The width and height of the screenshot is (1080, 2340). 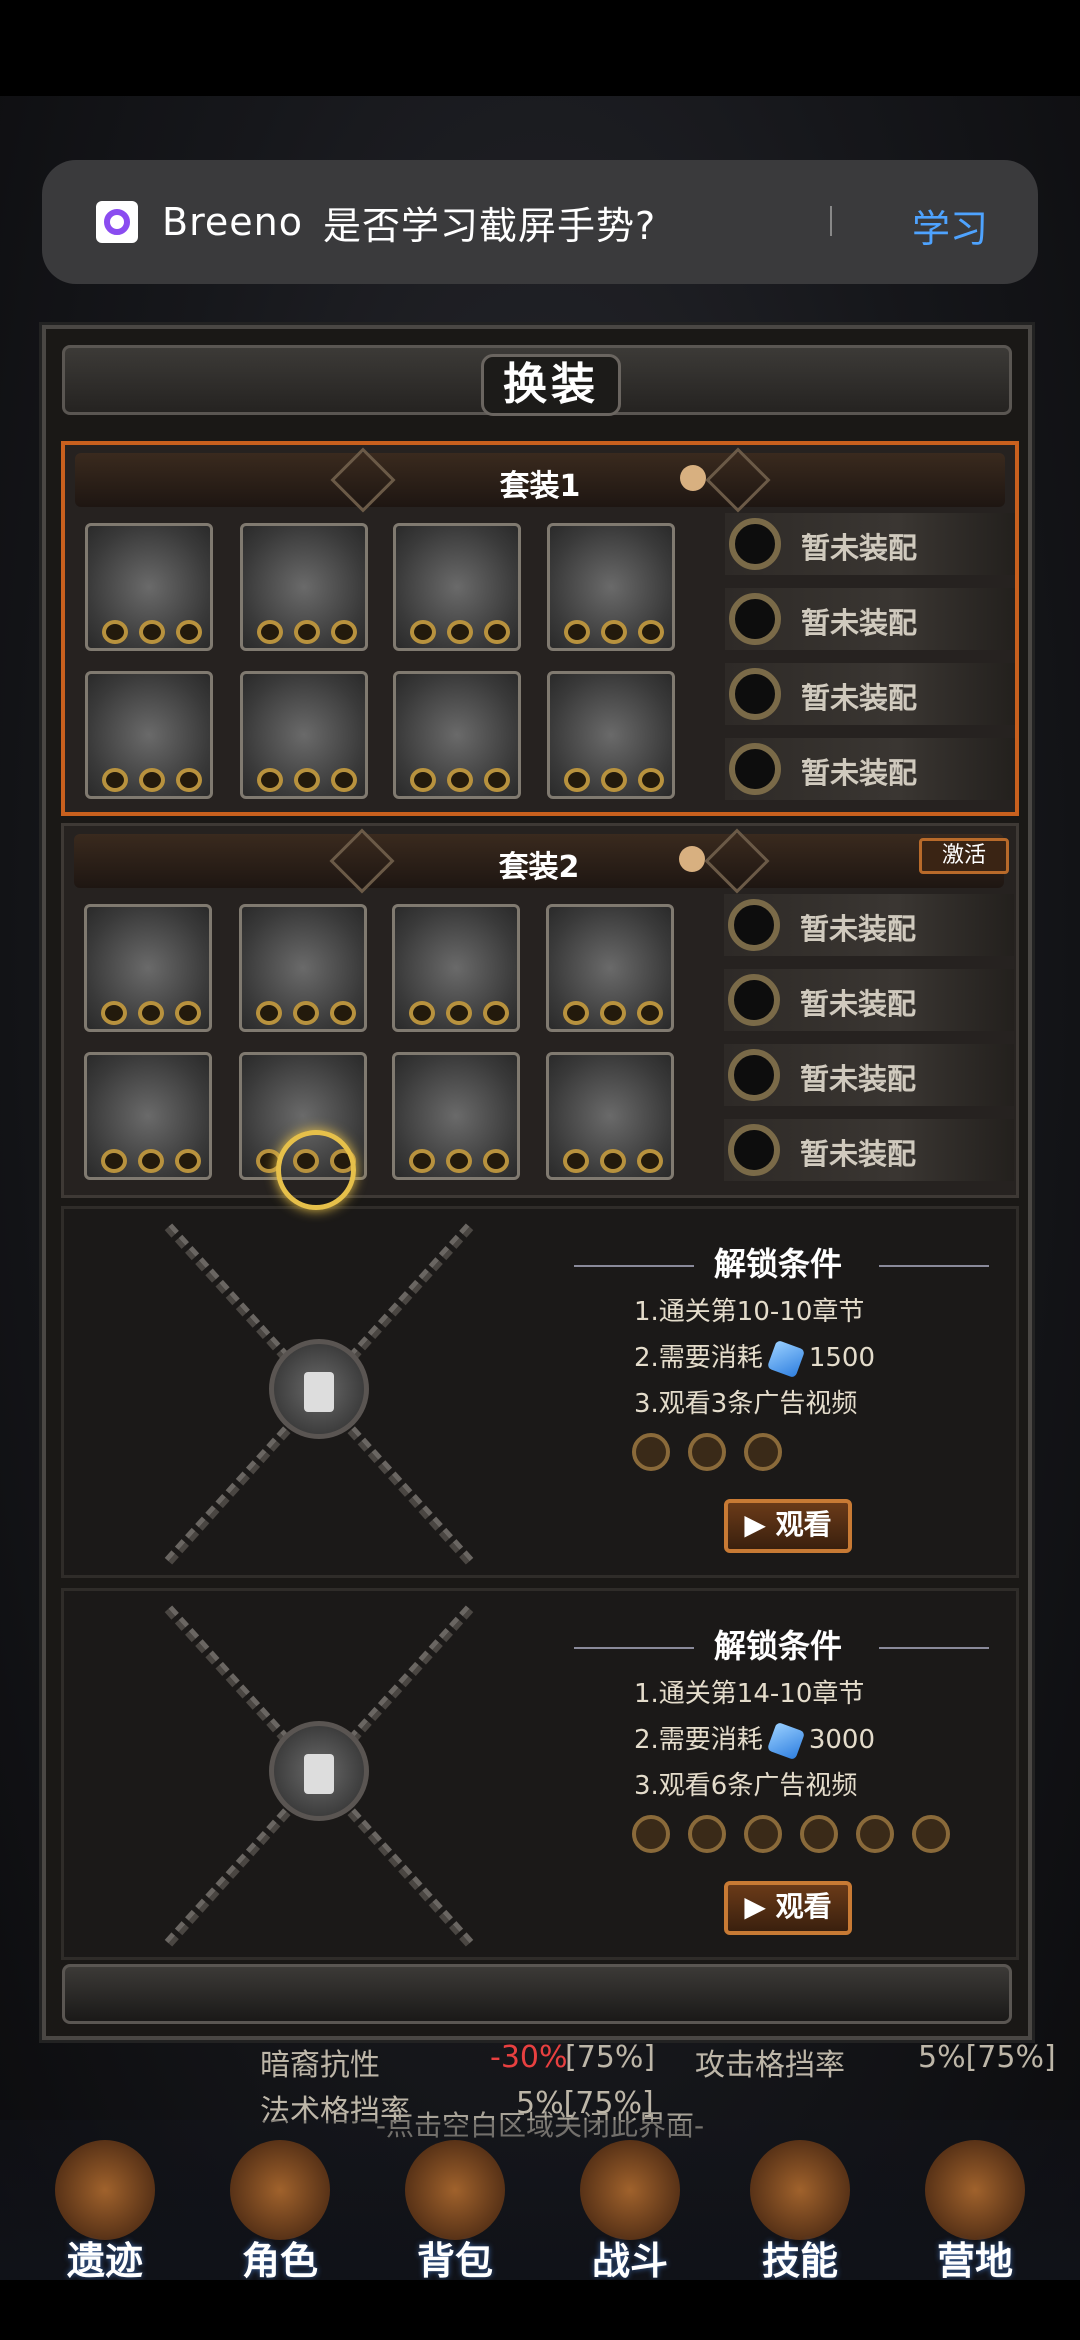 I want to click on nav-bag: 背包, so click(x=455, y=2211).